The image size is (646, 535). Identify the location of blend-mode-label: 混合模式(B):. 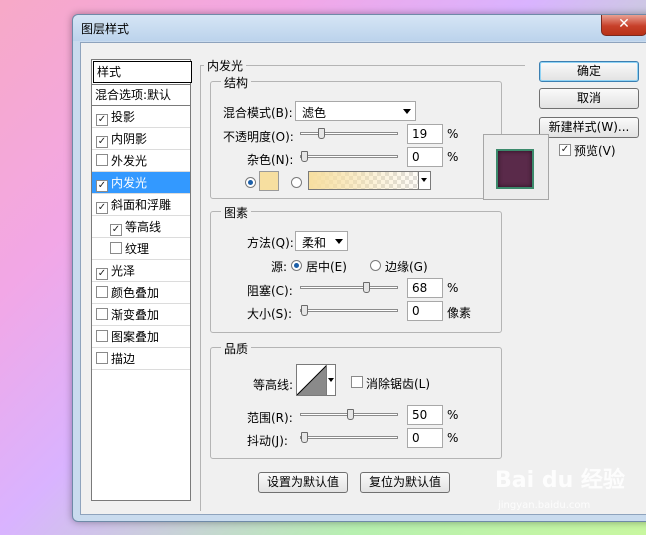
(258, 113).